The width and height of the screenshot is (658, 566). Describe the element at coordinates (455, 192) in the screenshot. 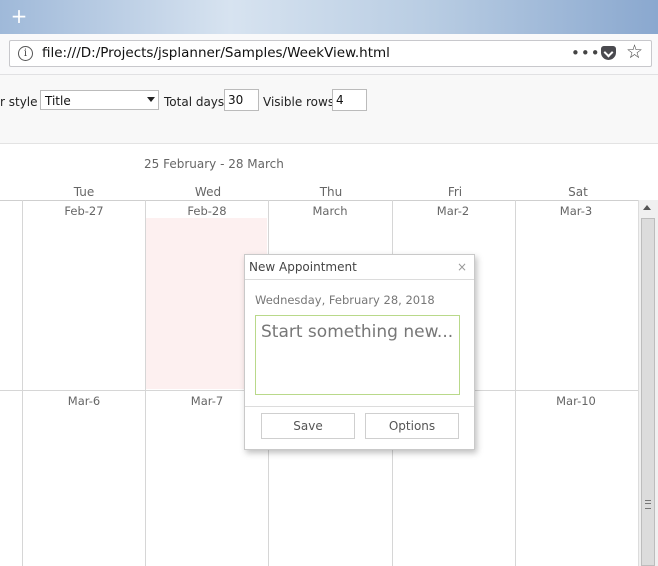

I see `day-header-fri: Fri` at that location.